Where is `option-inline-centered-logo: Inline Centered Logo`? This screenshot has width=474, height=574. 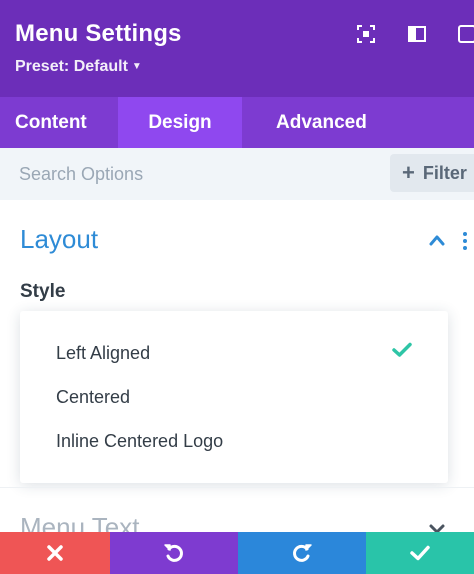 option-inline-centered-logo: Inline Centered Logo is located at coordinates (139, 441).